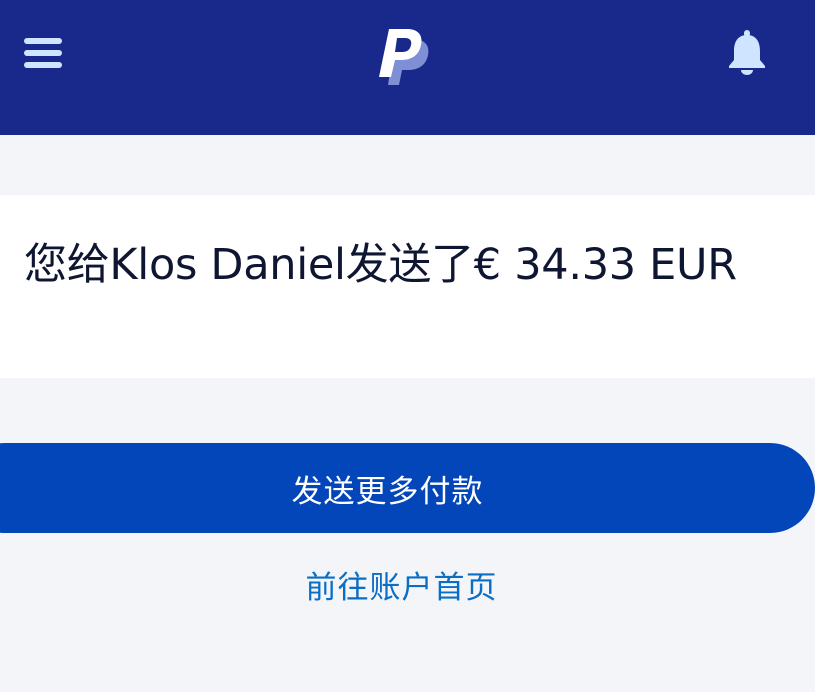 The image size is (815, 692). I want to click on payment-confirmation-message: 您给Klos Daniel发送了€ 34.33 EUR, so click(380, 265).